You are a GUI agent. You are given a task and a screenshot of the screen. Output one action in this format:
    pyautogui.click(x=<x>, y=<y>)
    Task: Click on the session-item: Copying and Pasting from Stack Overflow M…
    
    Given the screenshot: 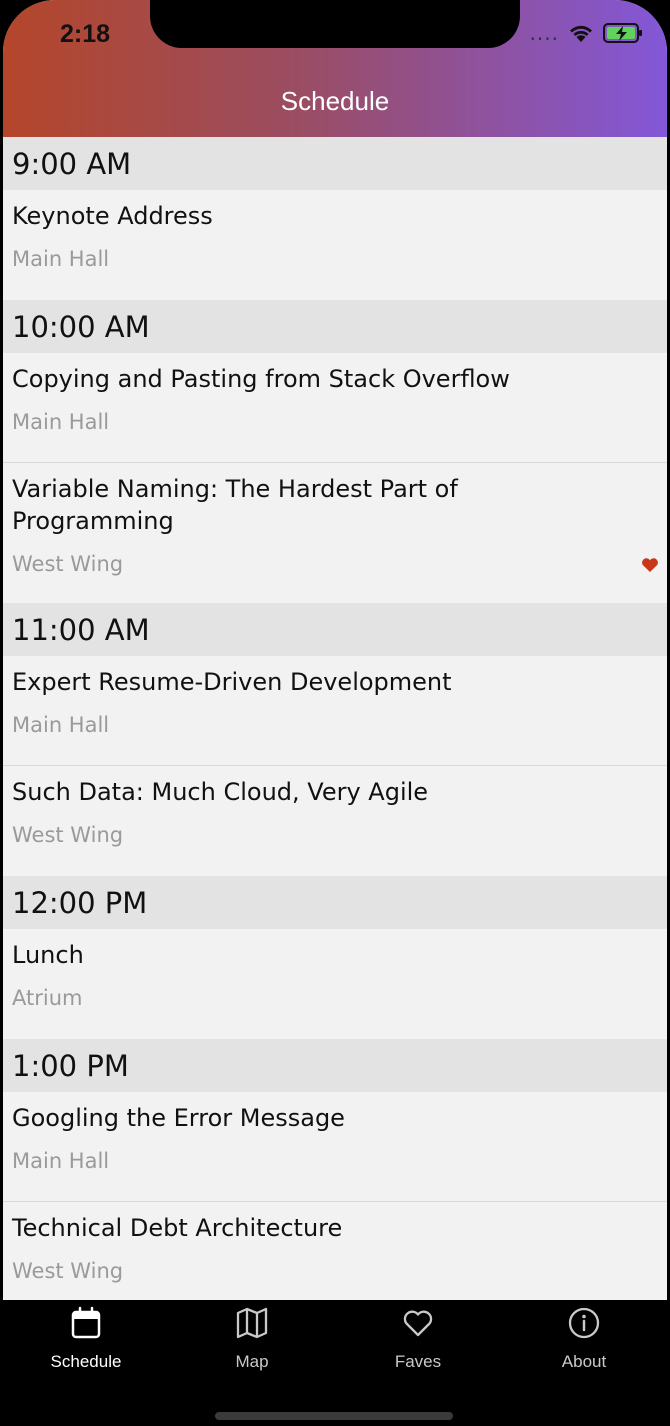 What is the action you would take?
    pyautogui.click(x=335, y=408)
    